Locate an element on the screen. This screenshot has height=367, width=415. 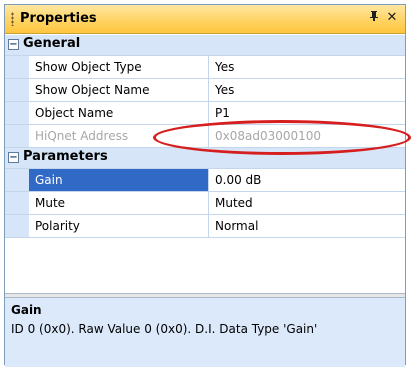
property-name: Object Name is located at coordinates (119, 113).